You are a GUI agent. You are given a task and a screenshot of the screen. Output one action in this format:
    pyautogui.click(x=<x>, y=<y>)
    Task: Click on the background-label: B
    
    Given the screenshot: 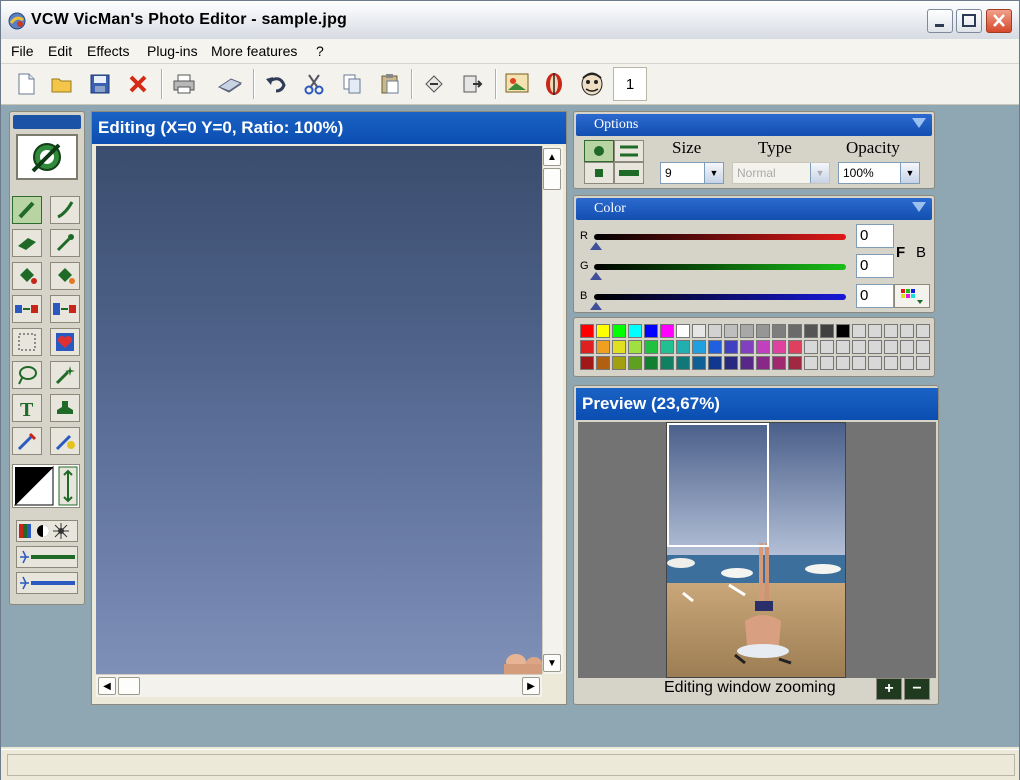 What is the action you would take?
    pyautogui.click(x=921, y=252)
    